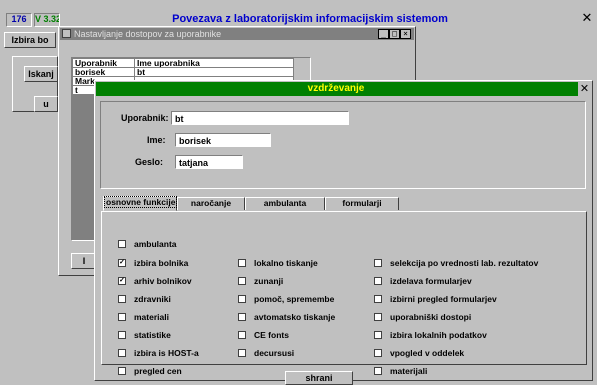  I want to click on tab-osnovne-funkcije: osnovne funkcije, so click(140, 203).